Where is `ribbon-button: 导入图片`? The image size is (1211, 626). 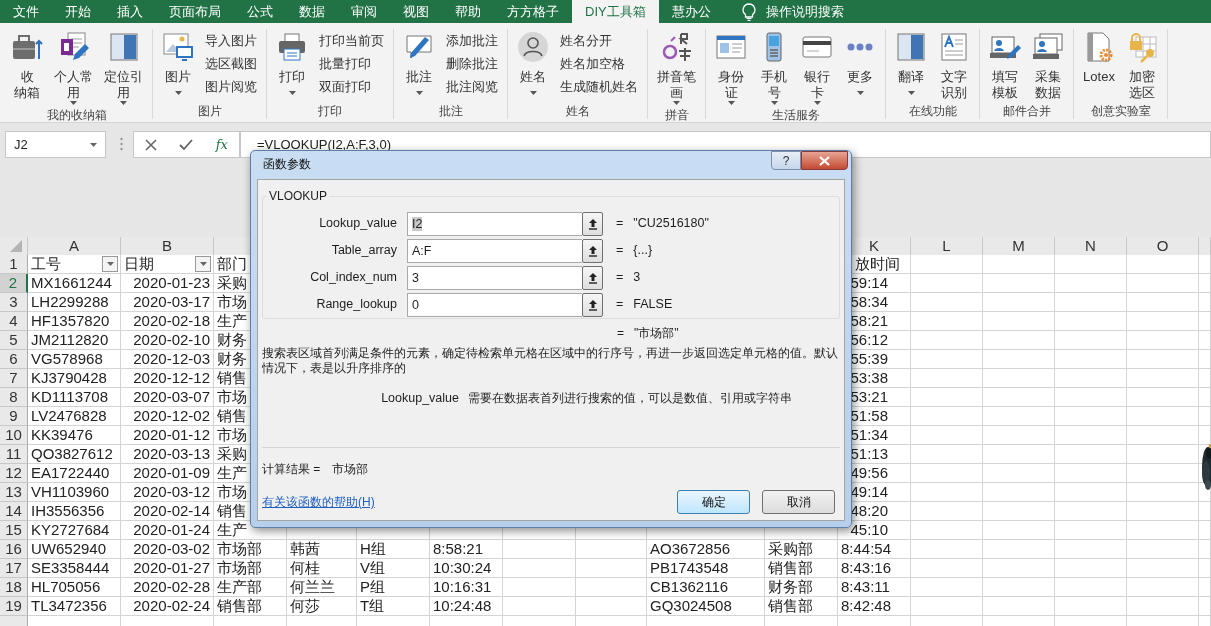
ribbon-button: 导入图片 is located at coordinates (231, 41).